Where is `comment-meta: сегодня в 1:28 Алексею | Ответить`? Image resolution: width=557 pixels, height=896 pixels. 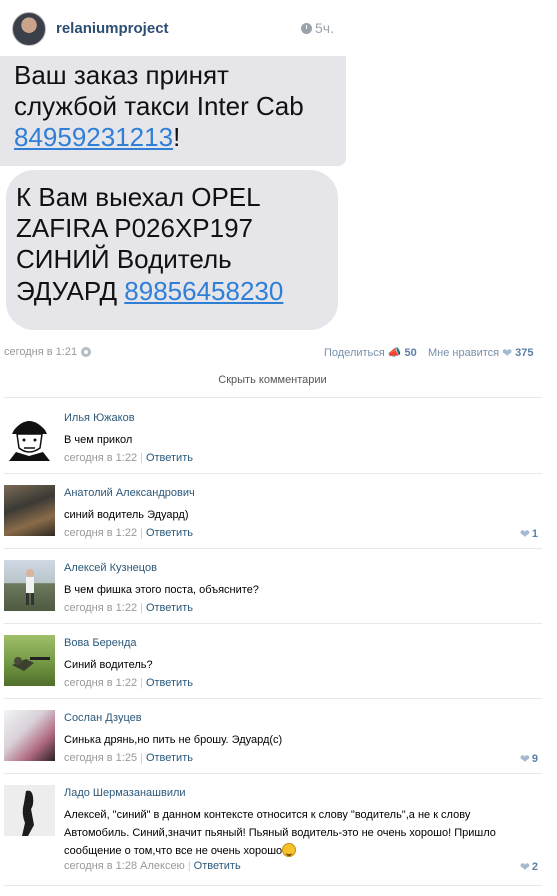
comment-meta: сегодня в 1:28 Алексею | Ответить is located at coordinates (152, 866).